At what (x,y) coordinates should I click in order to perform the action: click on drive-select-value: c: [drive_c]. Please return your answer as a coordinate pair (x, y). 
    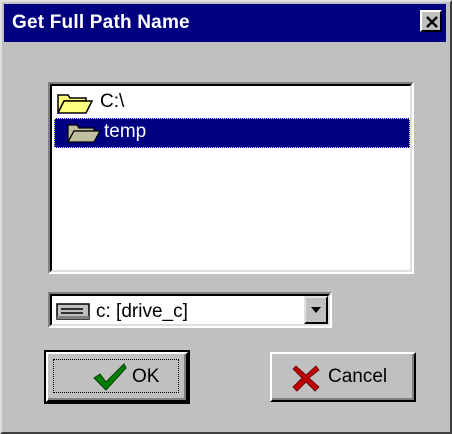
    Looking at the image, I should click on (142, 311).